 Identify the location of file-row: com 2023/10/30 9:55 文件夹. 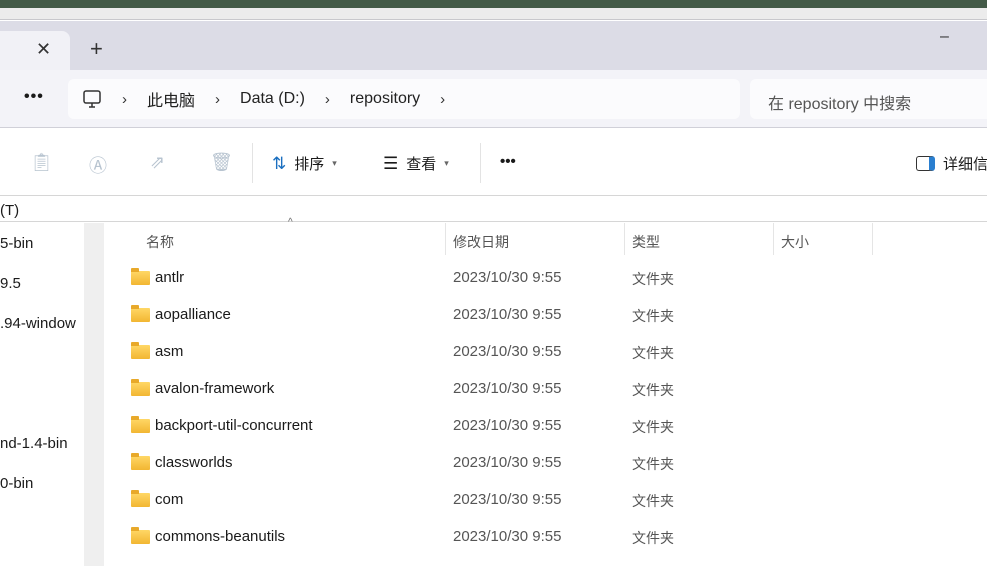
(545, 500).